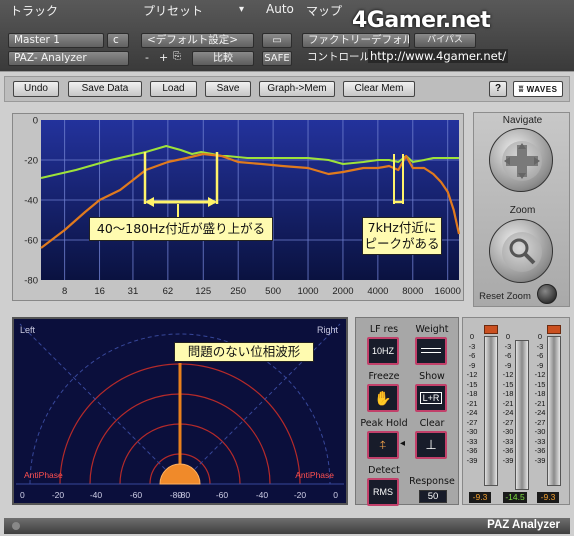 The height and width of the screenshot is (536, 574). I want to click on compare-button: 比較, so click(223, 58).